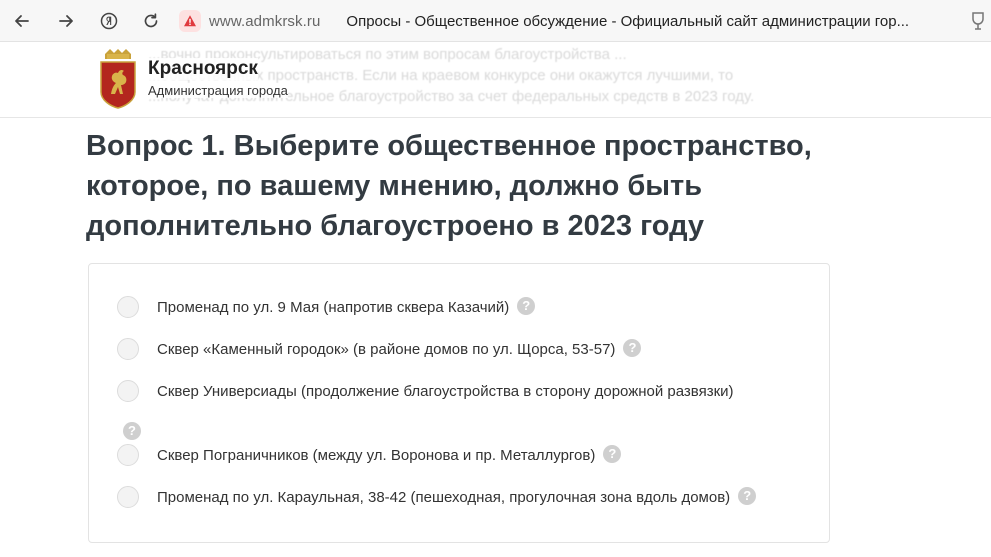  I want to click on site-header: Красноярск Администрация города, so click(495, 80).